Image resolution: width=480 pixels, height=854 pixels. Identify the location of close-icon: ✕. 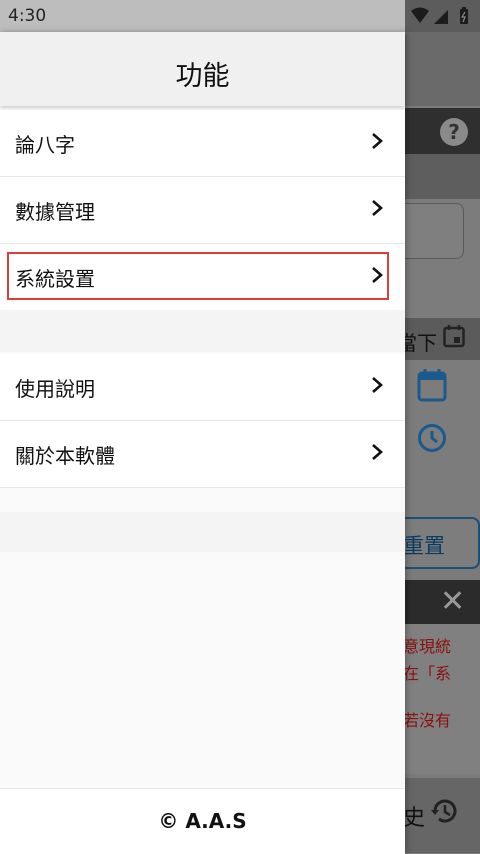
(453, 601).